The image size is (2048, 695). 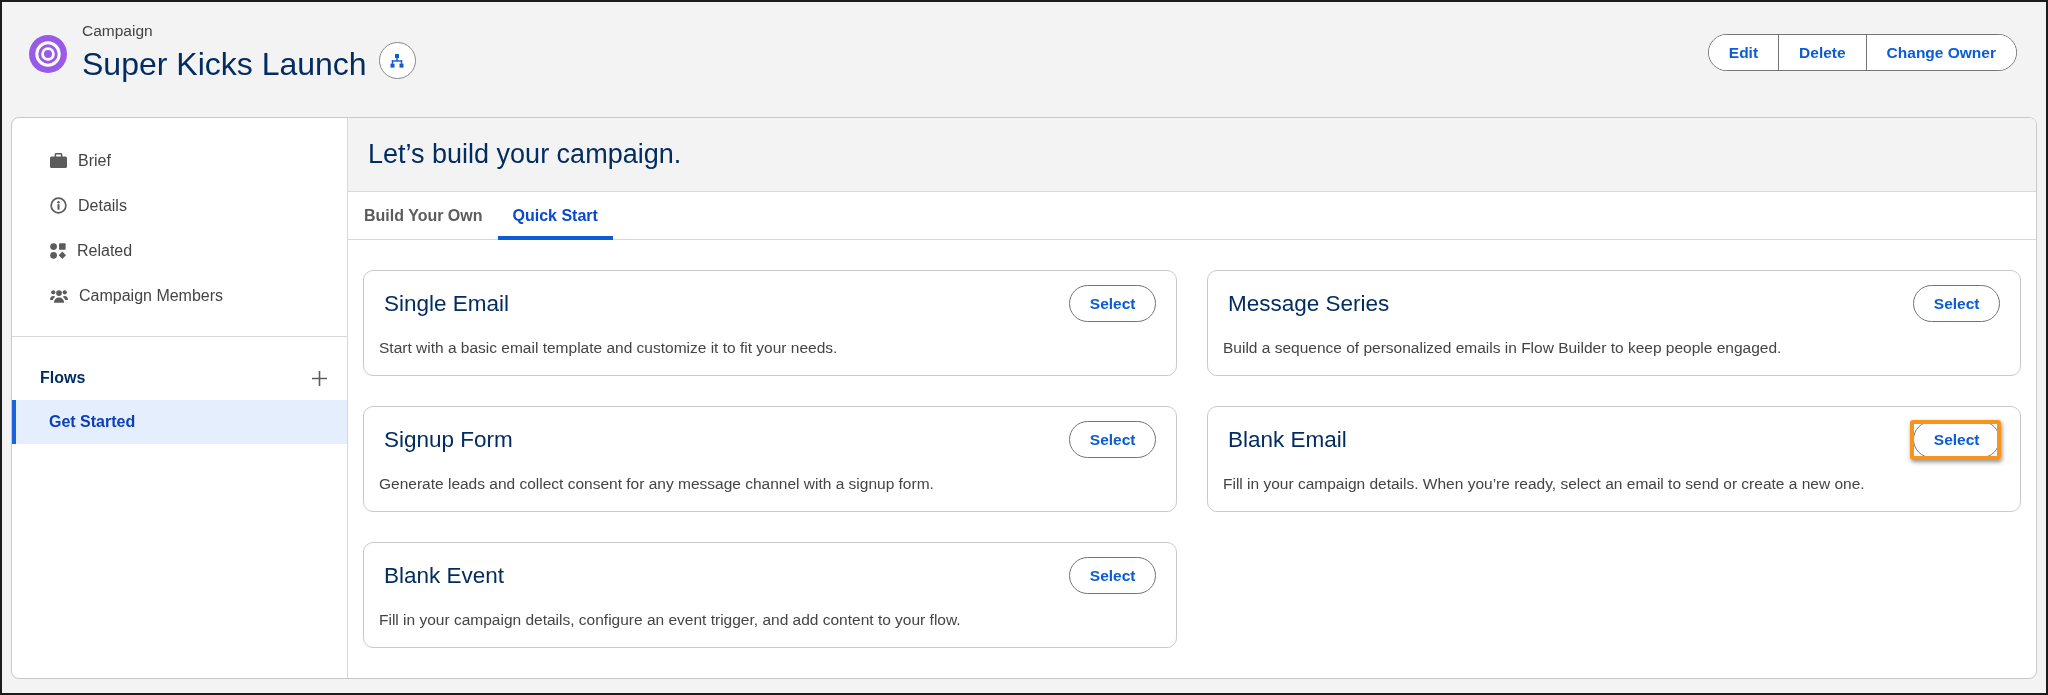 I want to click on tab: Build Your Own, so click(x=423, y=215).